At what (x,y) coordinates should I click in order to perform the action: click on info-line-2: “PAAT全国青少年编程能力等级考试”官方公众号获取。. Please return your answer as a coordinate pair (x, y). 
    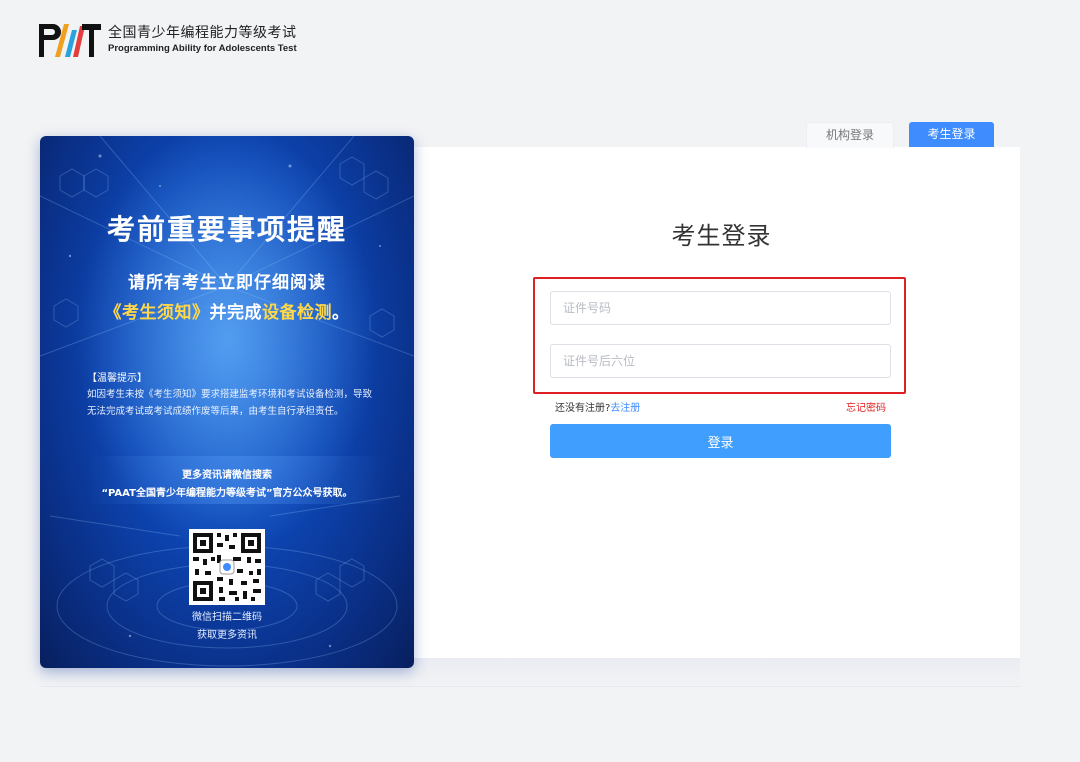
    Looking at the image, I should click on (227, 493).